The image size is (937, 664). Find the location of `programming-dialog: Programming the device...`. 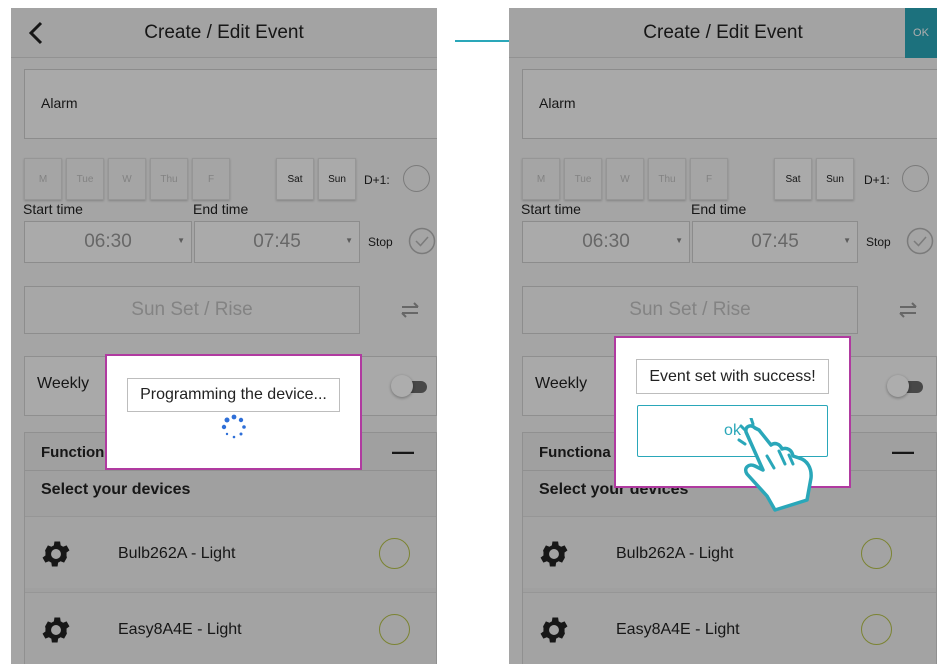

programming-dialog: Programming the device... is located at coordinates (233, 412).